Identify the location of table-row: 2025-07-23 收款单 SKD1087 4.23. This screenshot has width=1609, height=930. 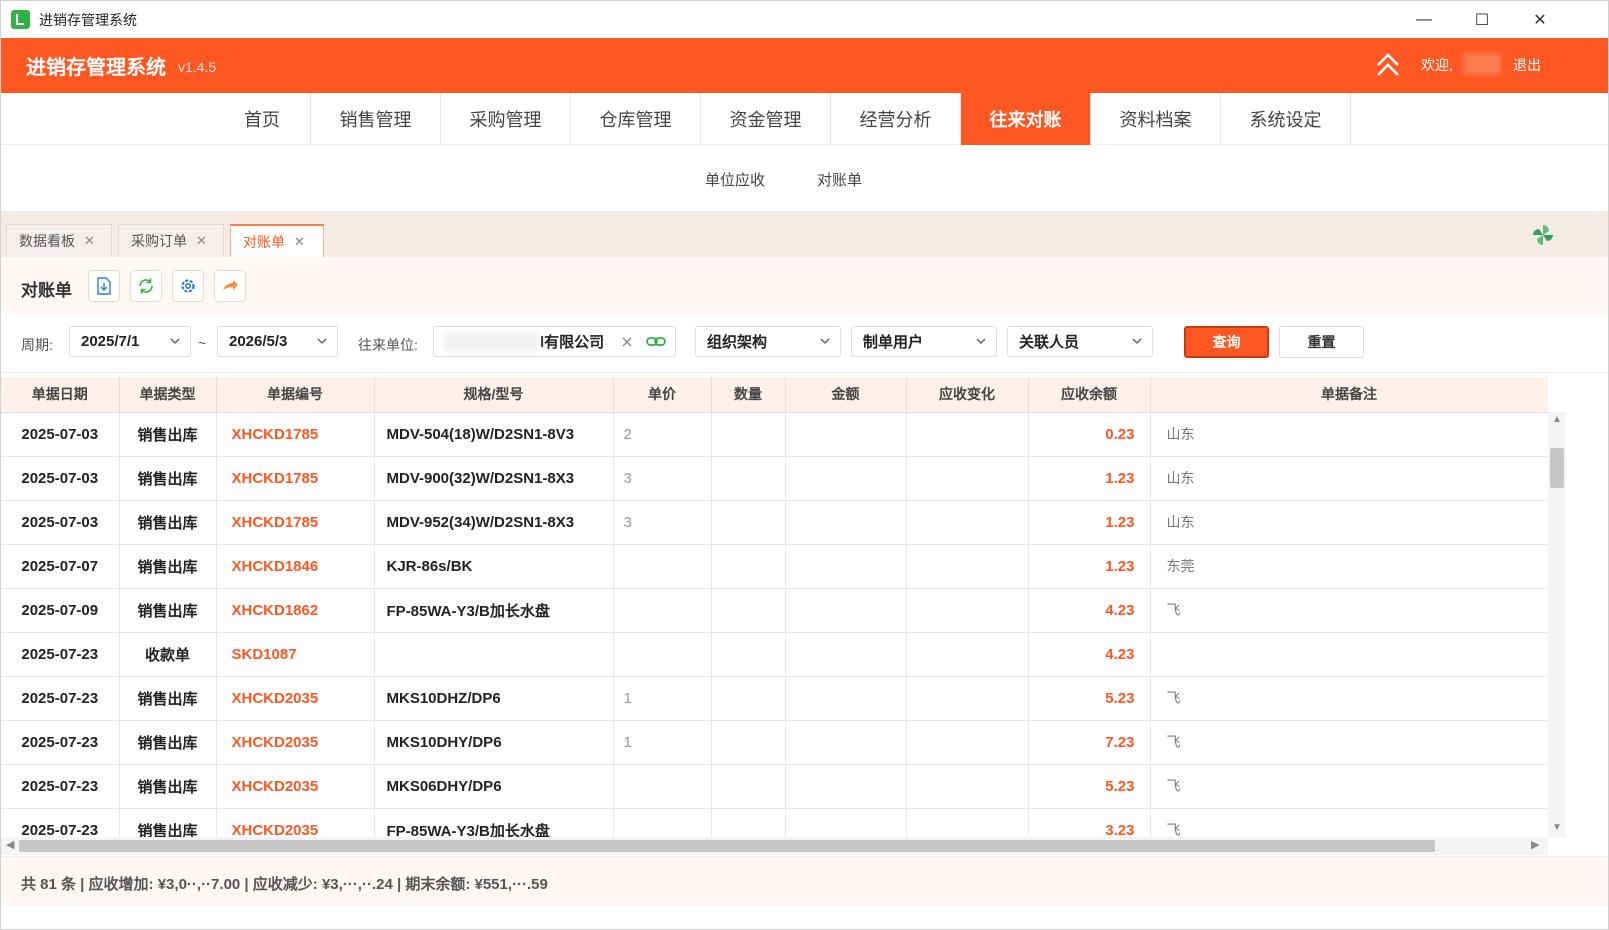
(774, 654).